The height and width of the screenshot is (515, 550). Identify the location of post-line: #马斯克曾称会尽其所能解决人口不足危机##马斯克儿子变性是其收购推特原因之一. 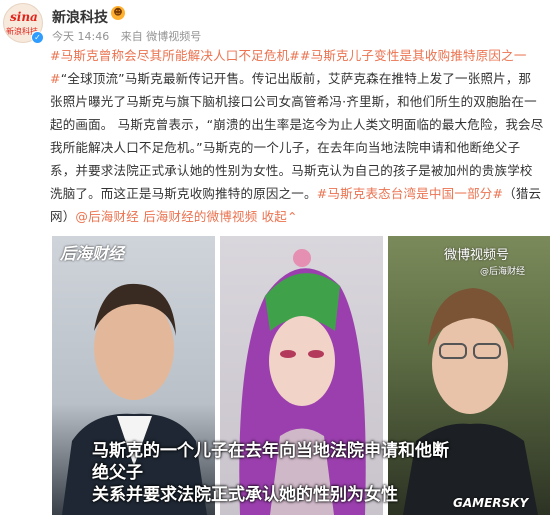
(298, 55).